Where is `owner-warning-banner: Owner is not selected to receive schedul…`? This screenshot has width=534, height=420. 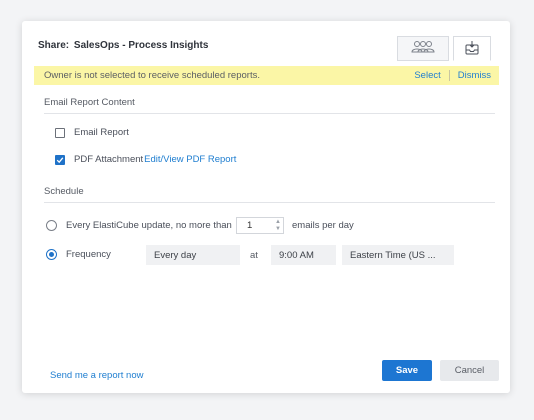 owner-warning-banner: Owner is not selected to receive schedul… is located at coordinates (266, 75).